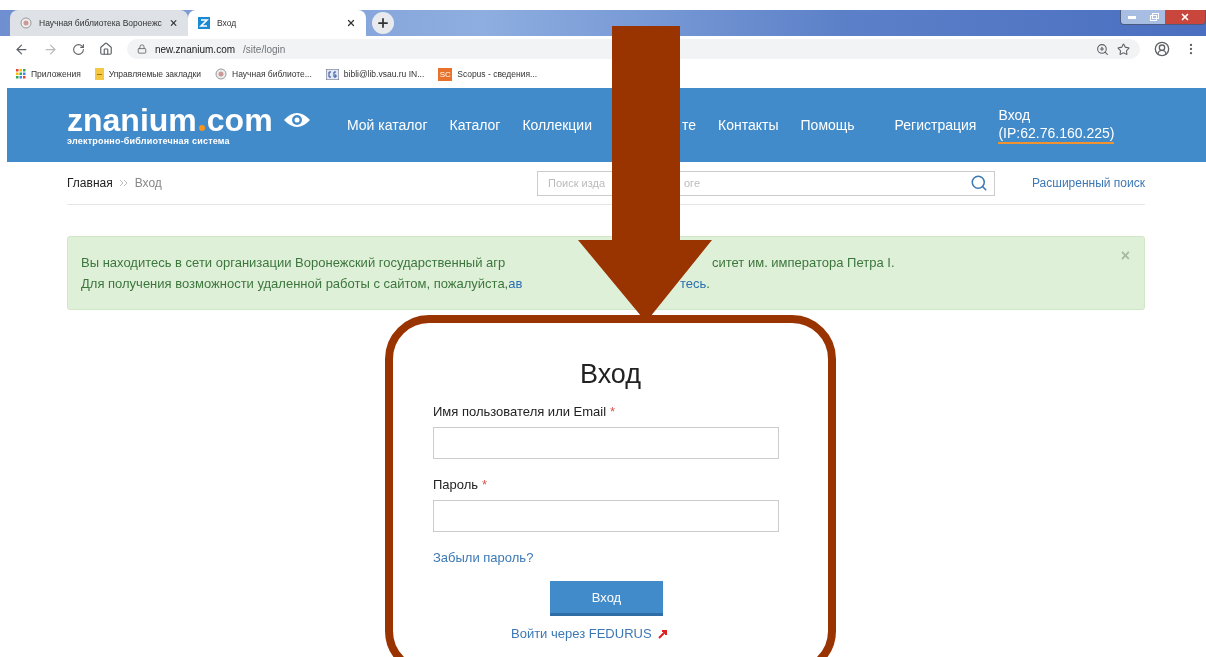 Image resolution: width=1206 pixels, height=657 pixels. I want to click on search-field: Поиск изда, so click(580, 183).